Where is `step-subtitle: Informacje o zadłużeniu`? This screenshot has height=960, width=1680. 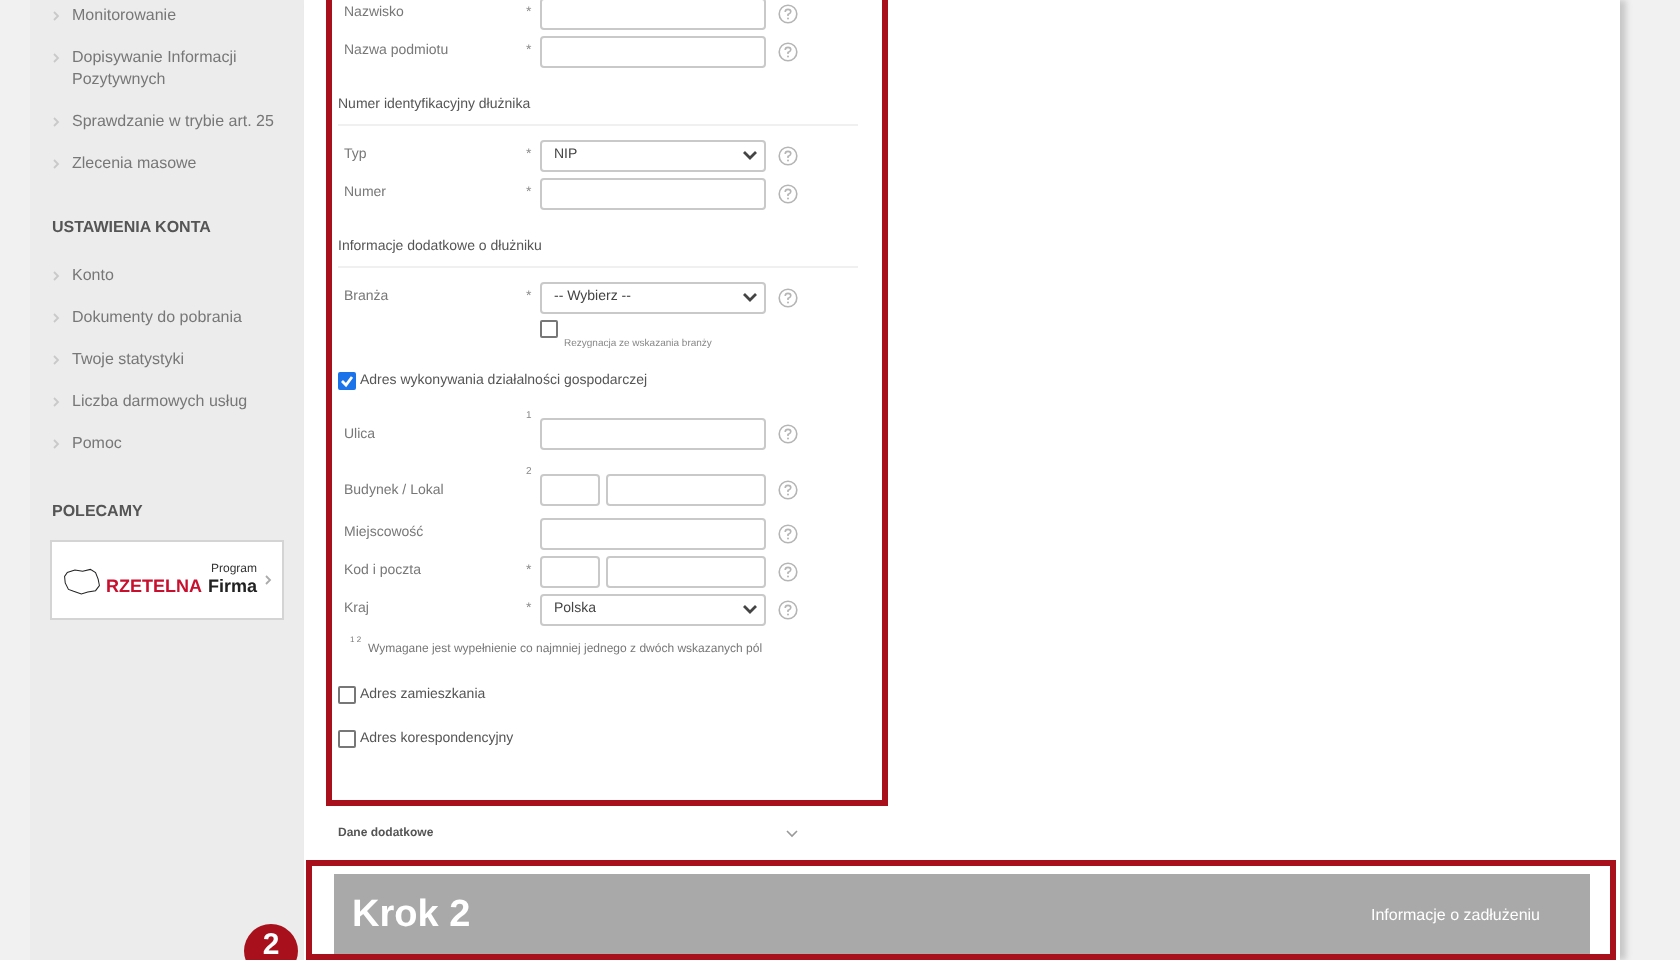
step-subtitle: Informacje o zadłużeniu is located at coordinates (1455, 914).